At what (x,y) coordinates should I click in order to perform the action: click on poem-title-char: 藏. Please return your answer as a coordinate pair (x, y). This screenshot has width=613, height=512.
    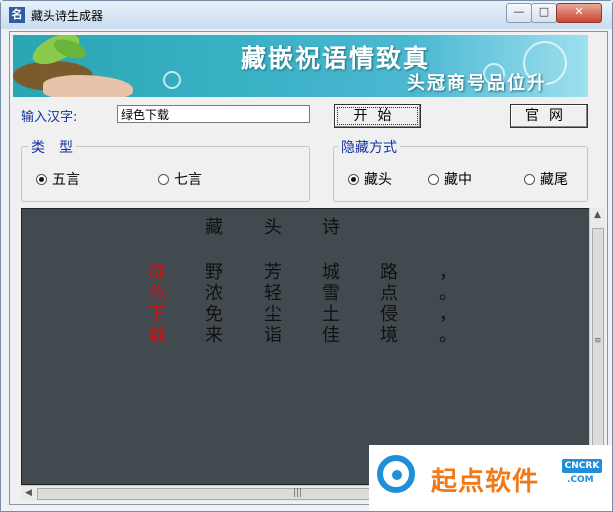
    Looking at the image, I should click on (214, 227).